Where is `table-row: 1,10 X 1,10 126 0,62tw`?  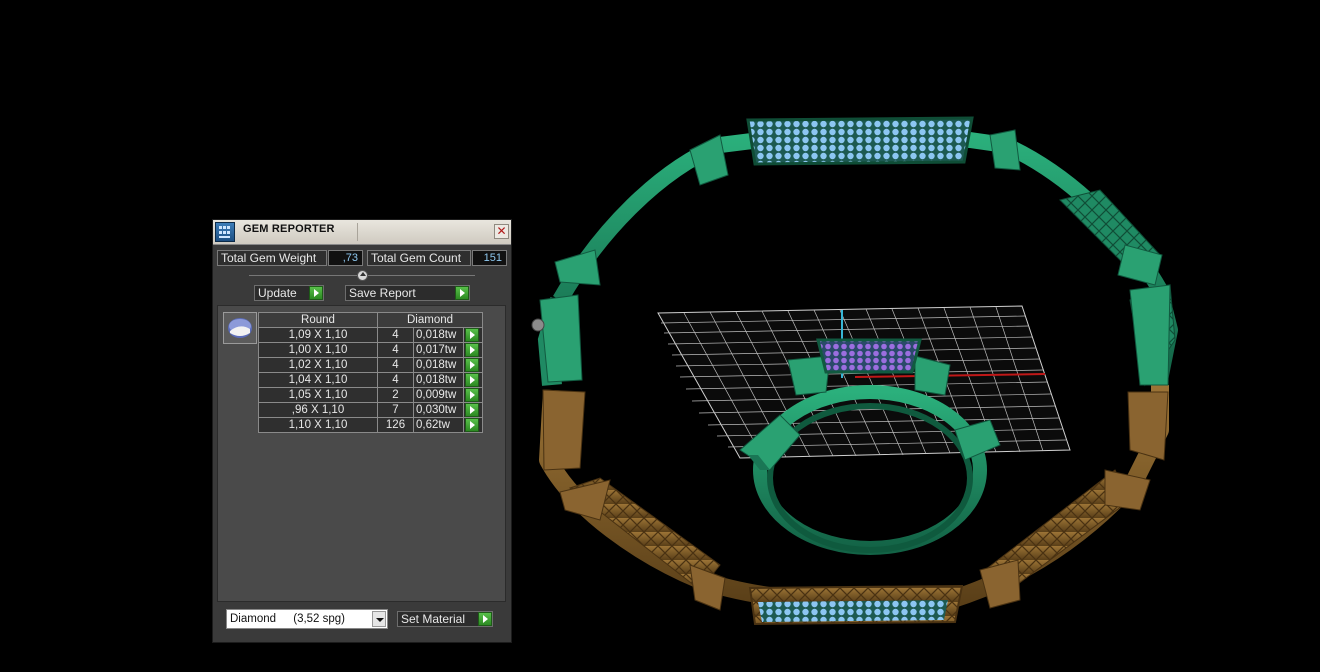 table-row: 1,10 X 1,10 126 0,62tw is located at coordinates (370, 425).